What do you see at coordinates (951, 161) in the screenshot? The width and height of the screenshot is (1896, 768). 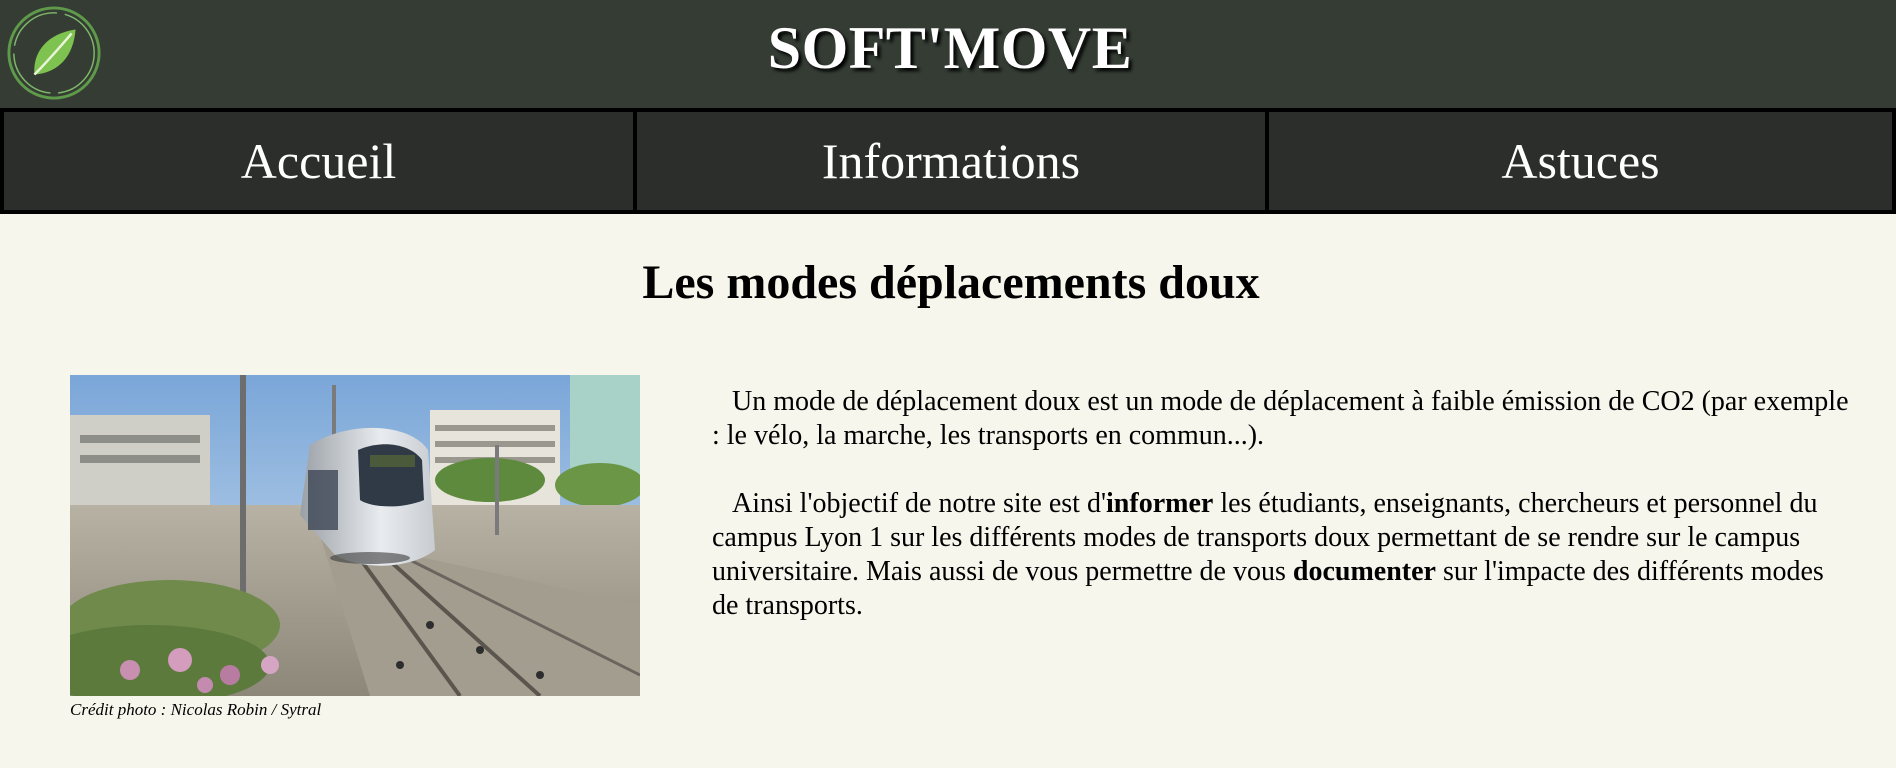 I see `nav-item-informations: Informations` at bounding box center [951, 161].